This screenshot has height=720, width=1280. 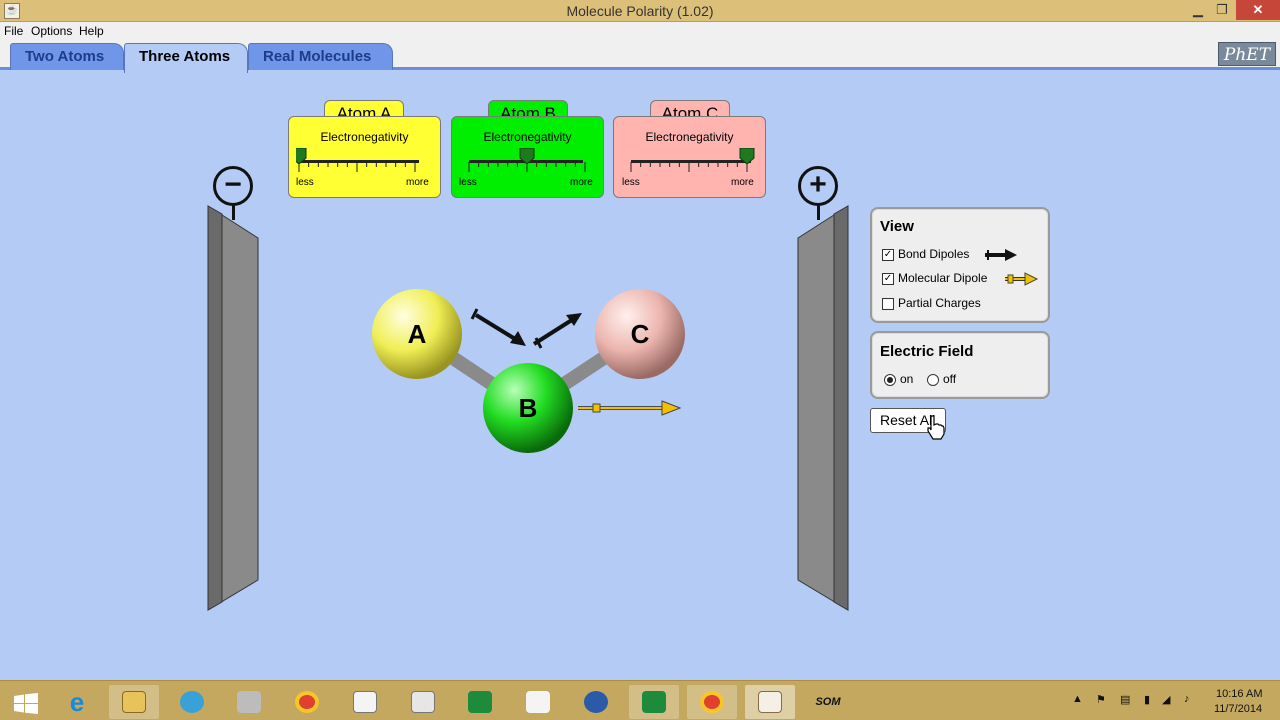 I want to click on tray-battery-icon: ▮, so click(x=1147, y=699).